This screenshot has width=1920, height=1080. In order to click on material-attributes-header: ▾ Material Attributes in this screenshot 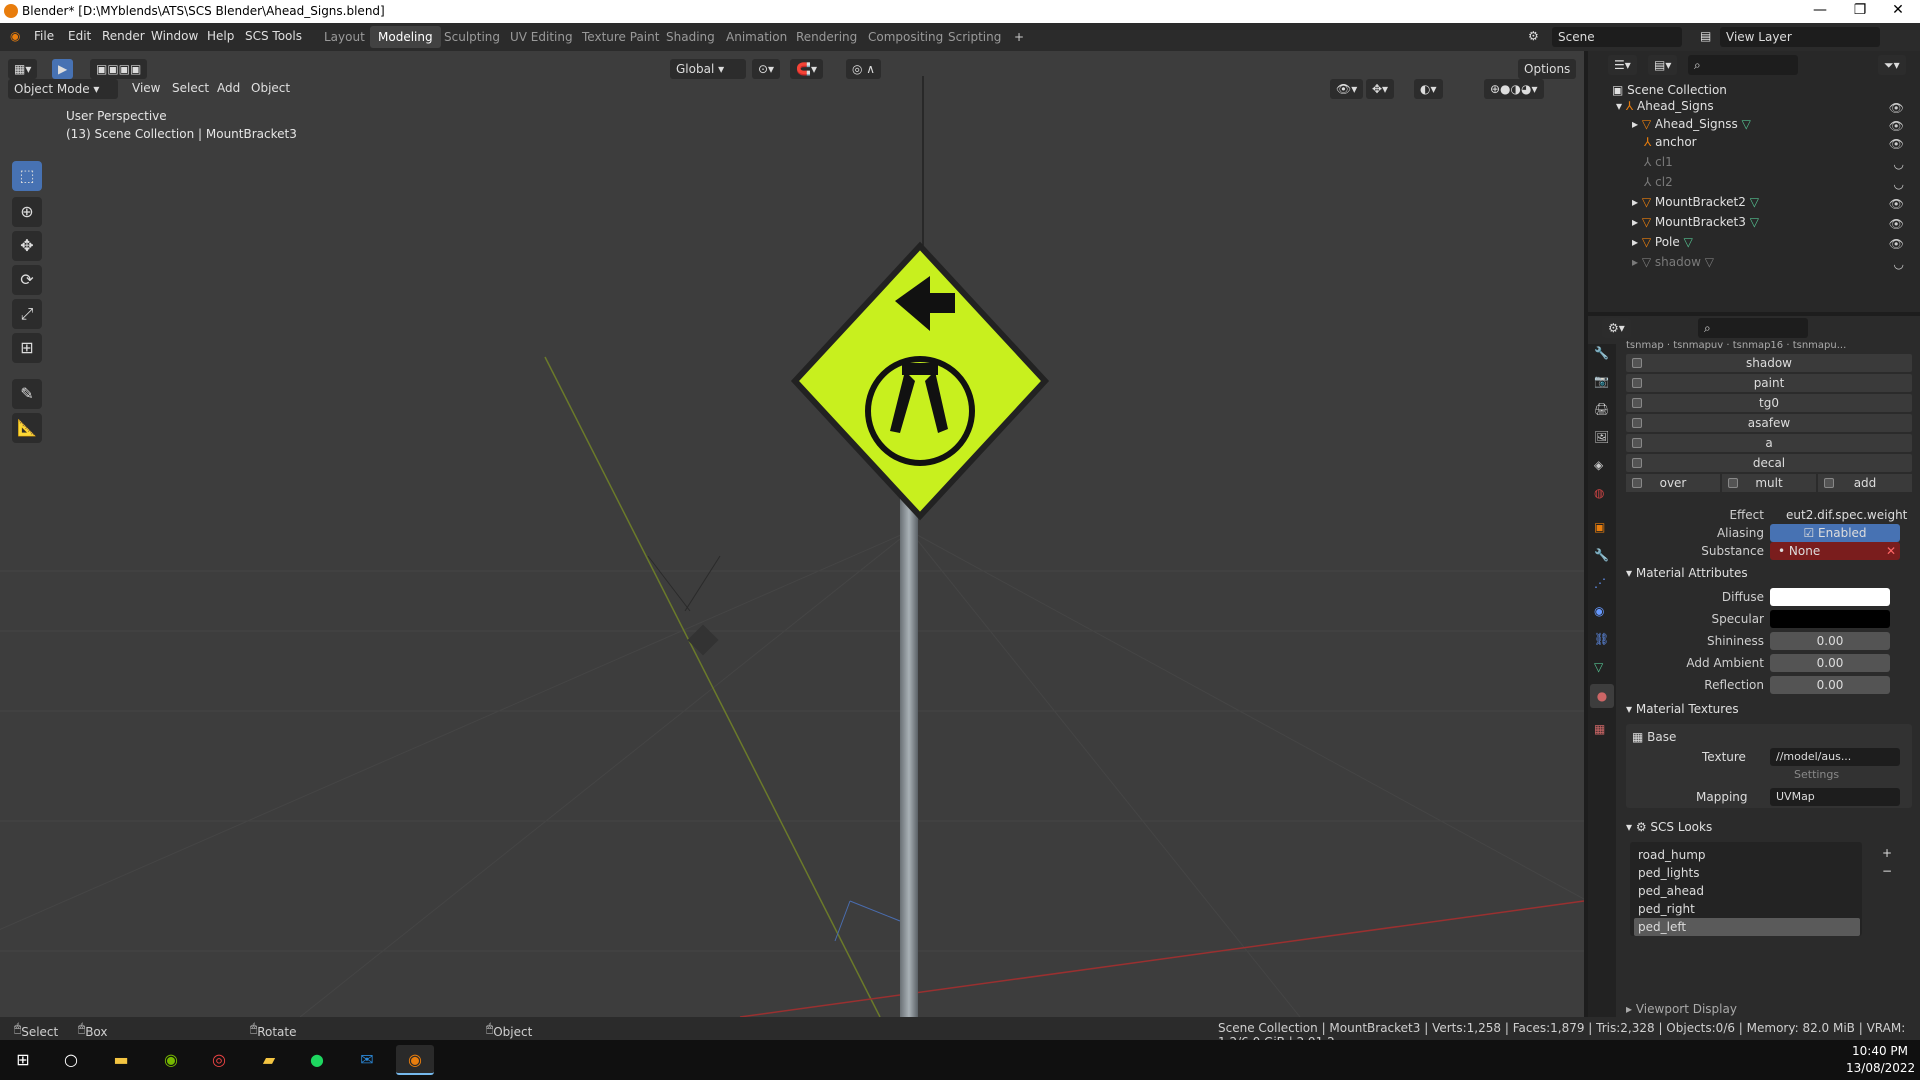, I will do `click(1687, 576)`.